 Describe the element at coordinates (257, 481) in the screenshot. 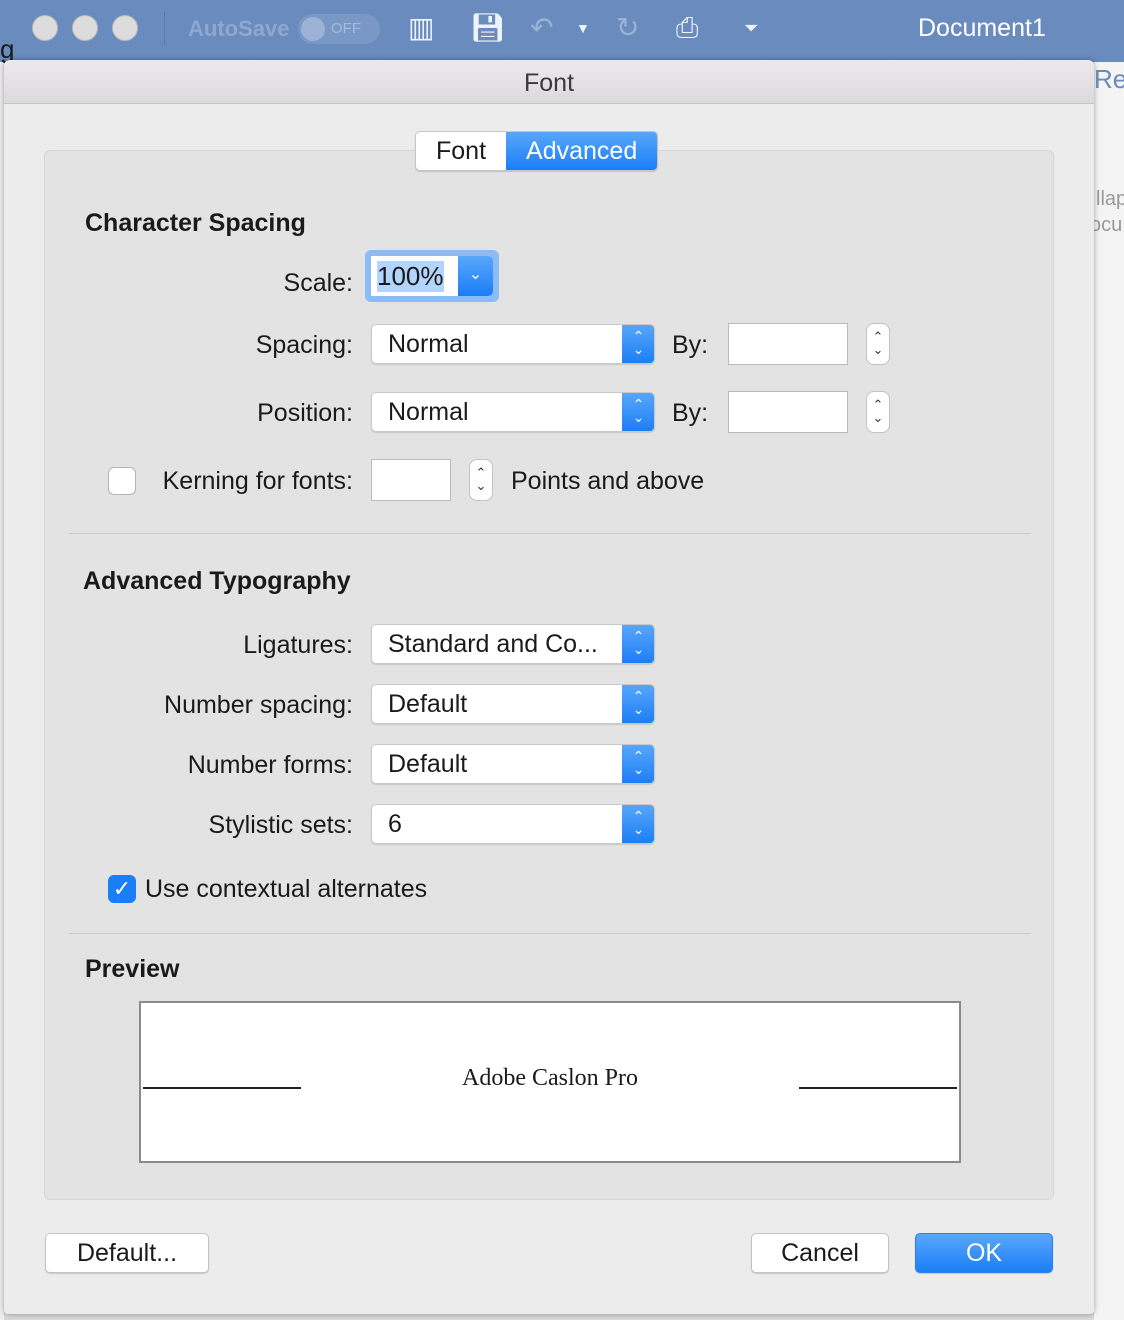

I see `kerning-label: Kerning for fonts:` at that location.